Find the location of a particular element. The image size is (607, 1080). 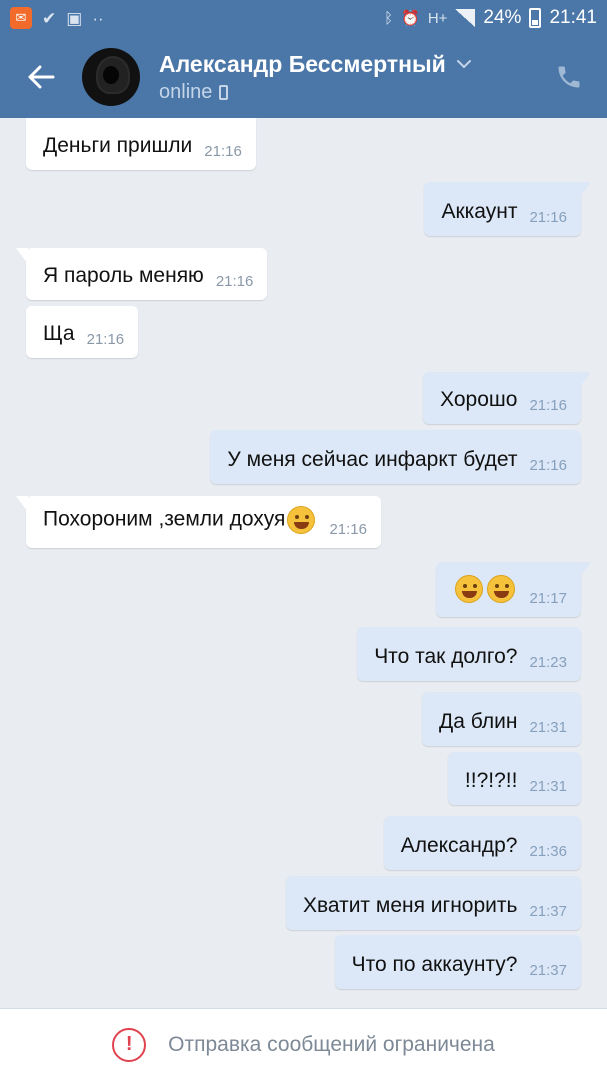

message-text: Что по аккаунту? is located at coordinates (434, 964).